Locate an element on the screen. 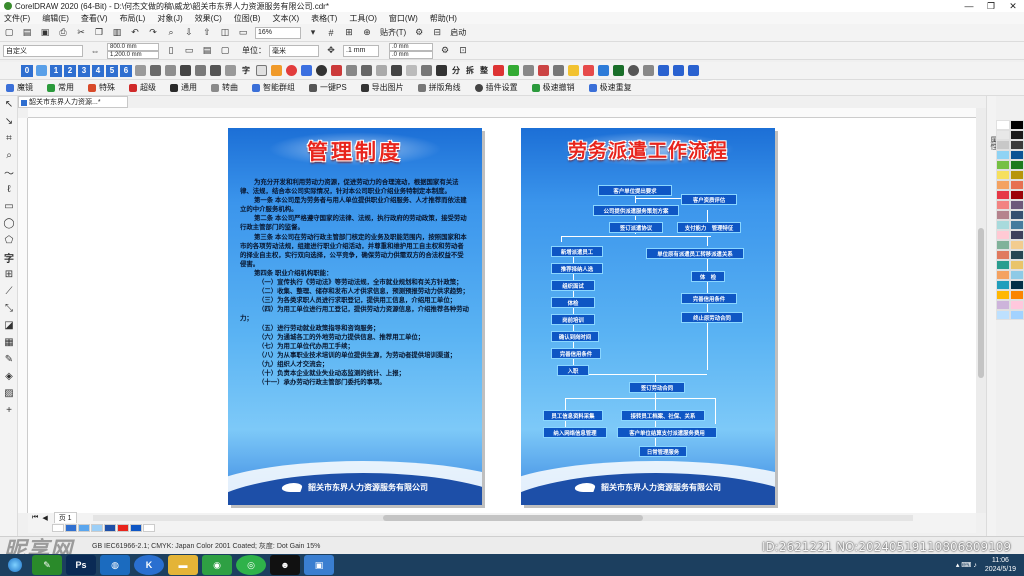 This screenshot has height=576, width=1024. plugin-icon-ag is located at coordinates (693, 70).